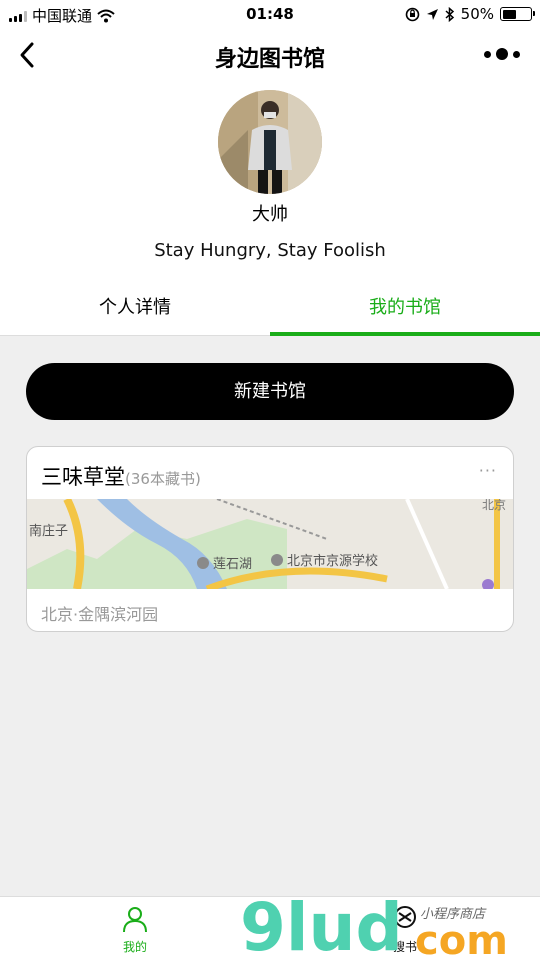  What do you see at coordinates (477, 14) in the screenshot?
I see `battery-percent: 50%` at bounding box center [477, 14].